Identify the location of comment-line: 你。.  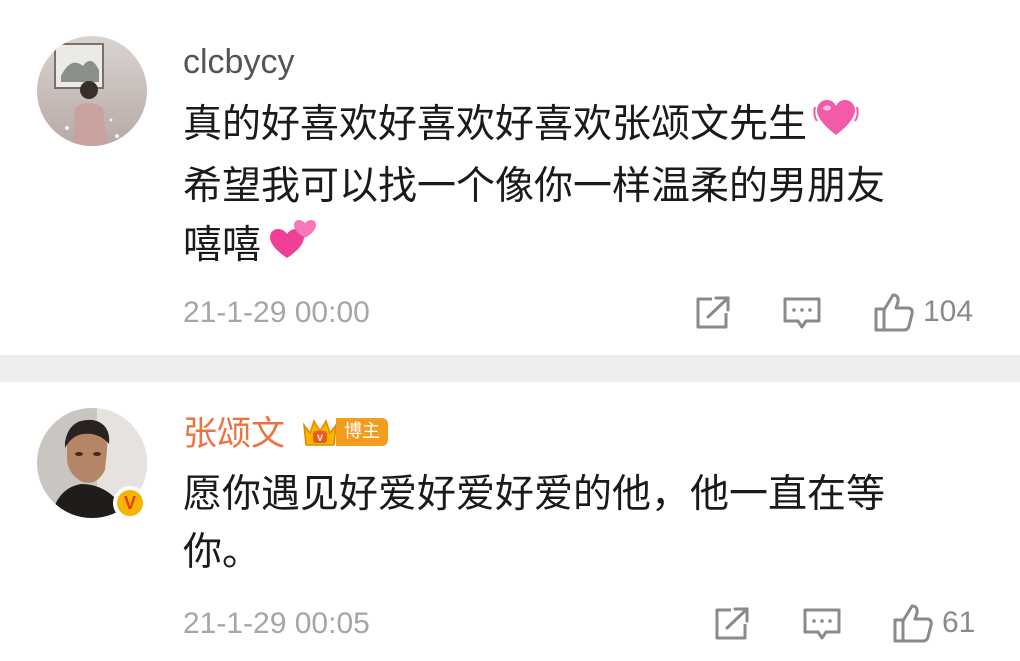
(222, 552).